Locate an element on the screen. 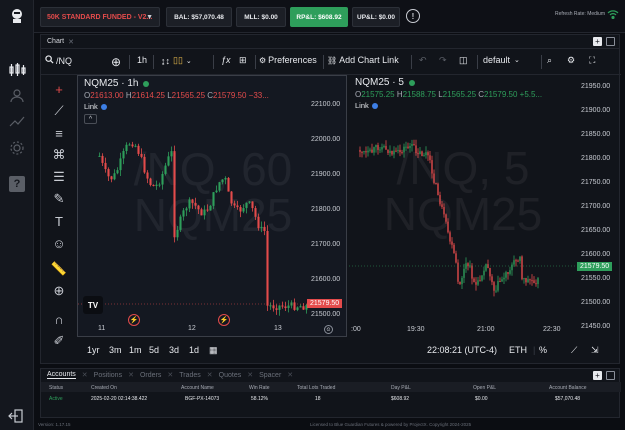 The image size is (625, 430). chart-settings-icon: ⚙ is located at coordinates (571, 60).